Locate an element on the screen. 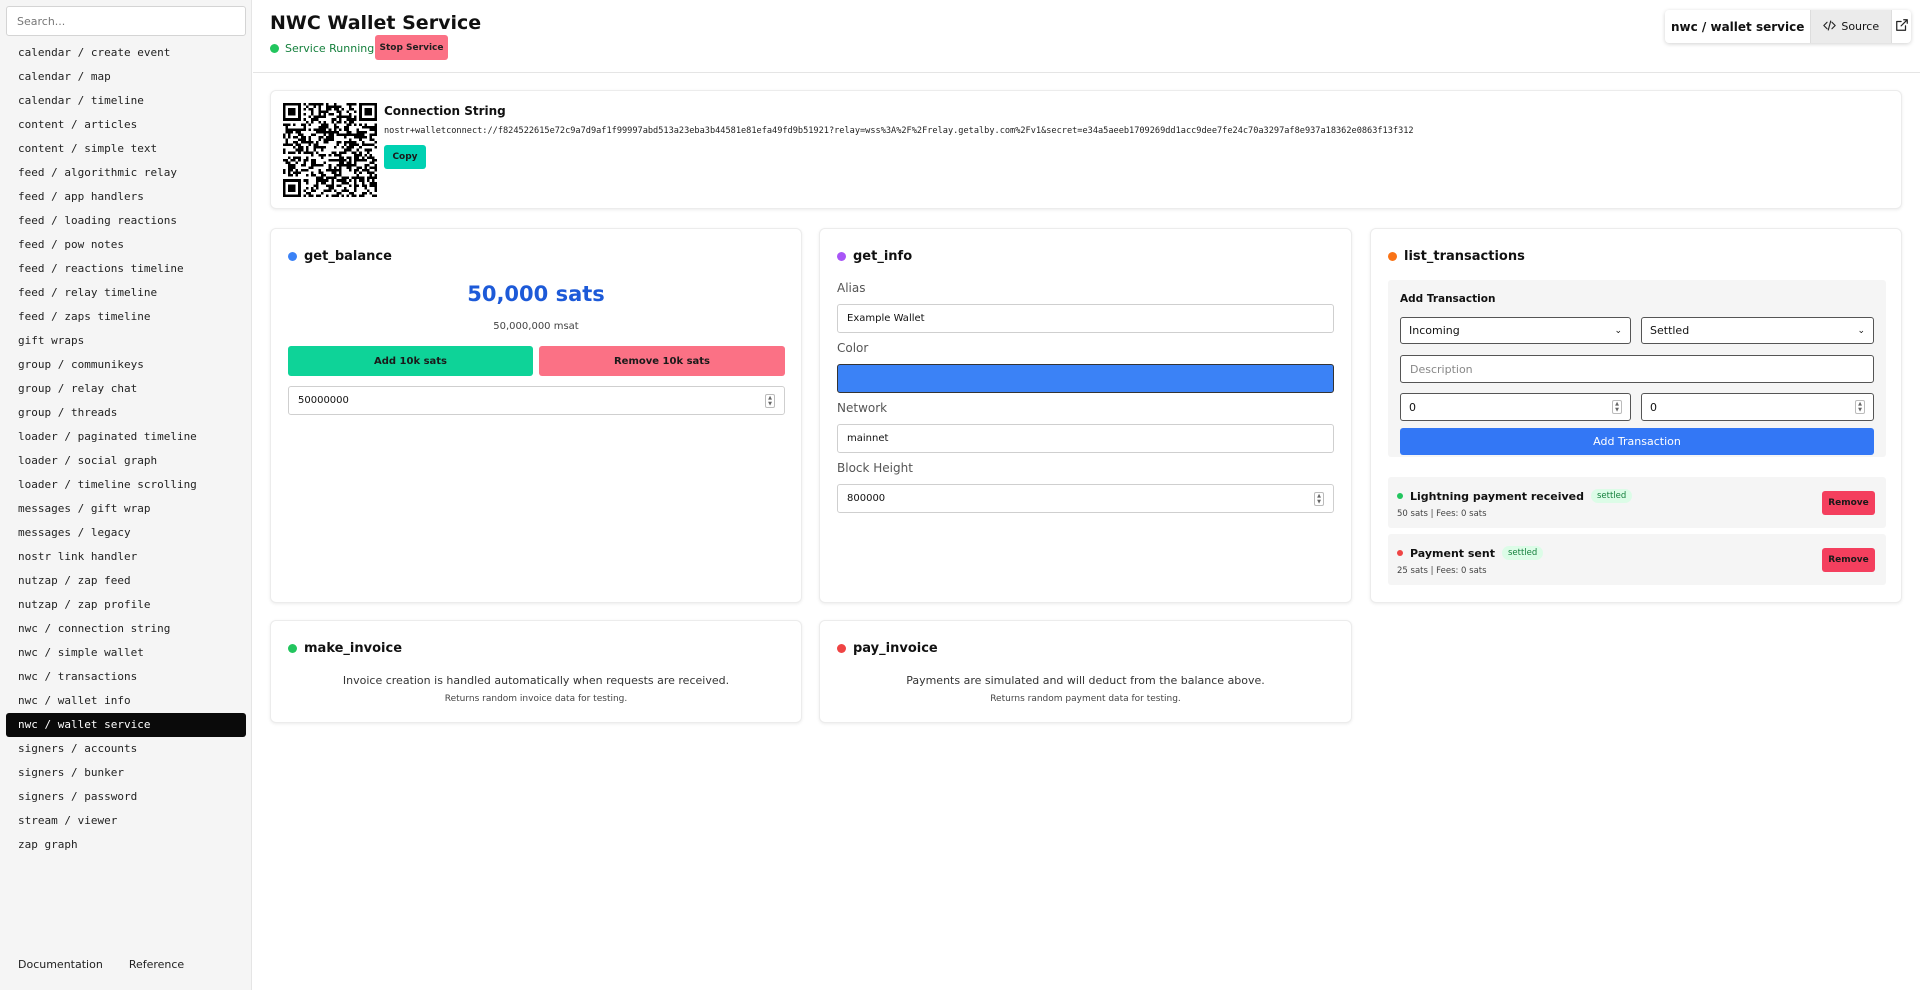 The height and width of the screenshot is (990, 1920). sidebar-item: content / simple text is located at coordinates (126, 149).